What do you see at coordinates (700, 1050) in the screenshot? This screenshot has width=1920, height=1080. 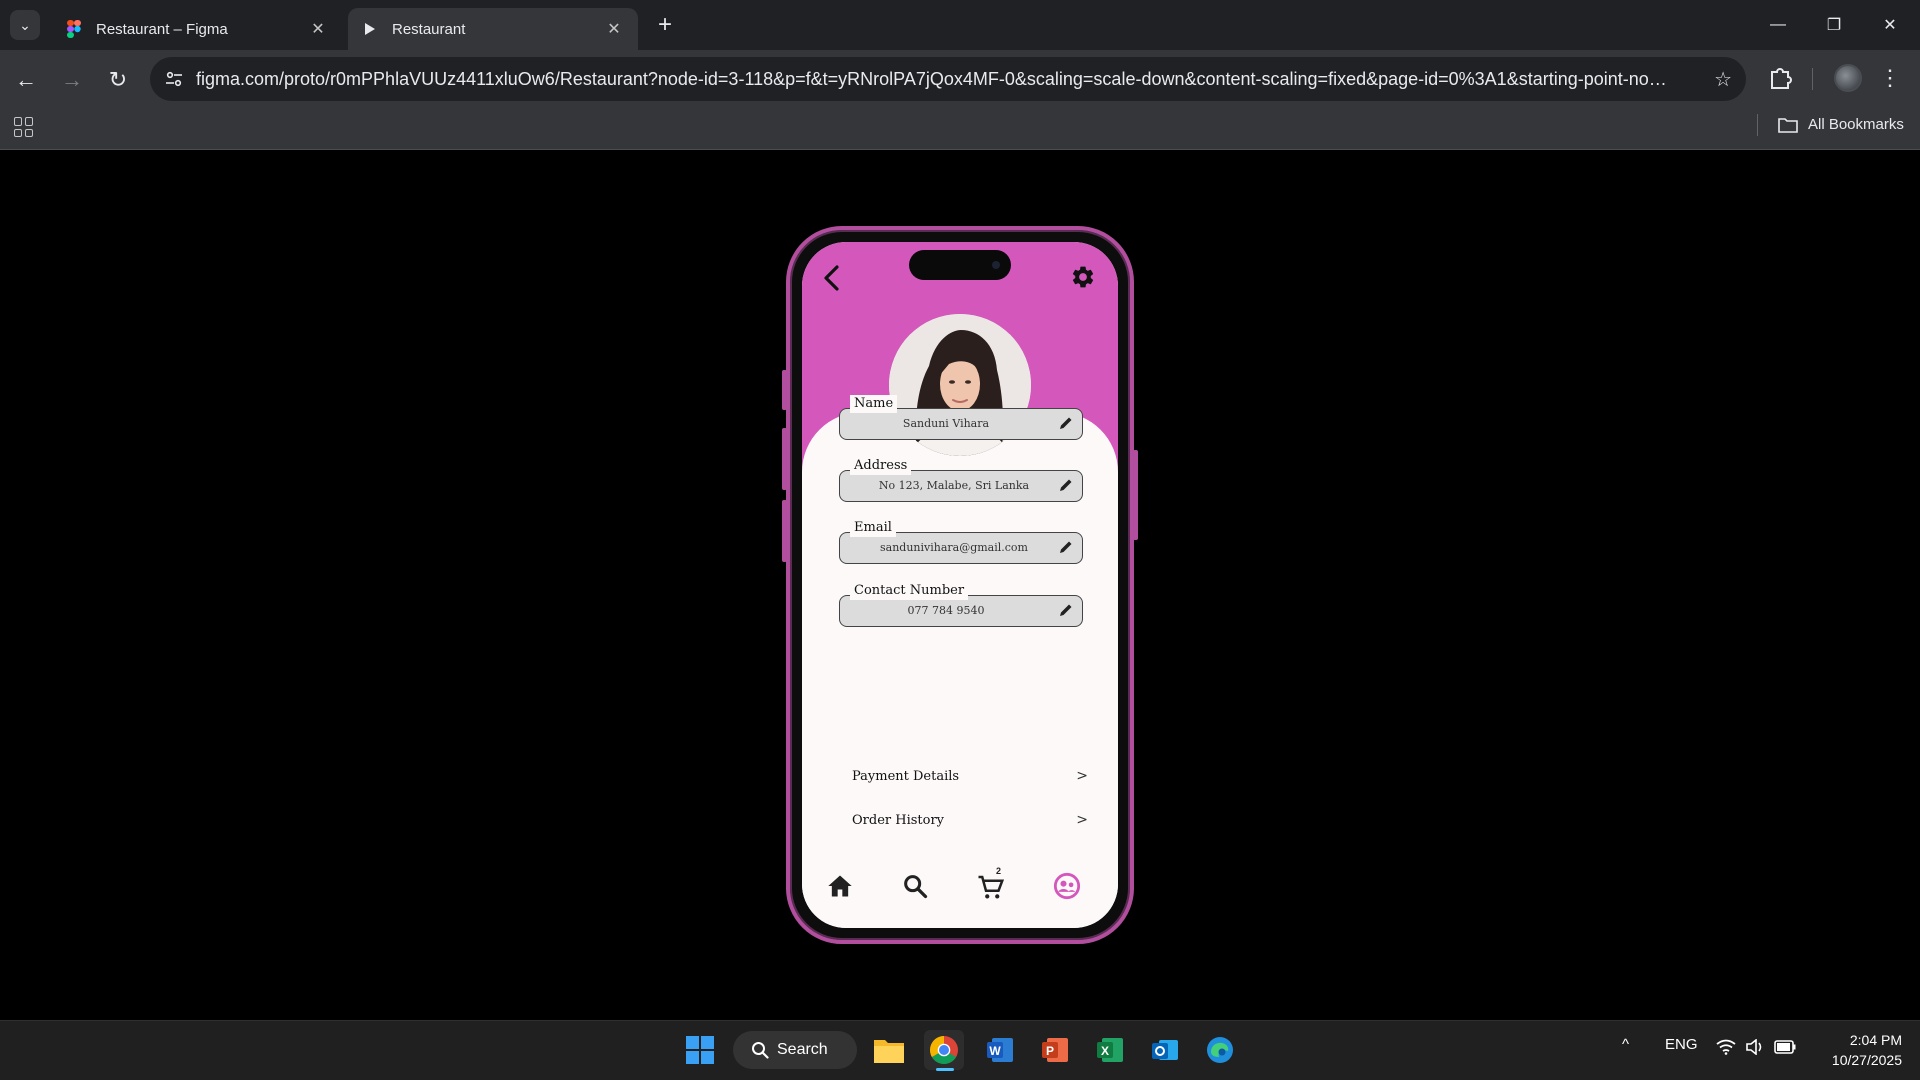 I see `windows-start-icon` at bounding box center [700, 1050].